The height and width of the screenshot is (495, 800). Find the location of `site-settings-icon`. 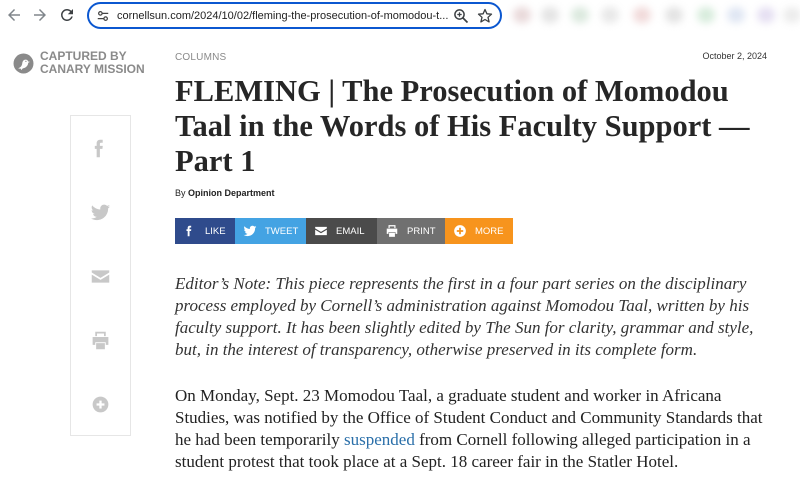

site-settings-icon is located at coordinates (103, 15).